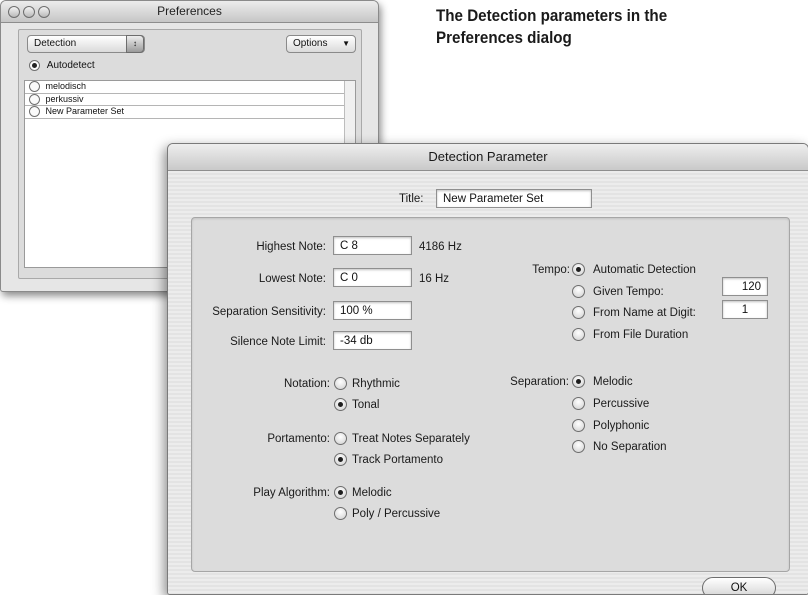  What do you see at coordinates (298, 439) in the screenshot?
I see `portamento-label: Portamento:` at bounding box center [298, 439].